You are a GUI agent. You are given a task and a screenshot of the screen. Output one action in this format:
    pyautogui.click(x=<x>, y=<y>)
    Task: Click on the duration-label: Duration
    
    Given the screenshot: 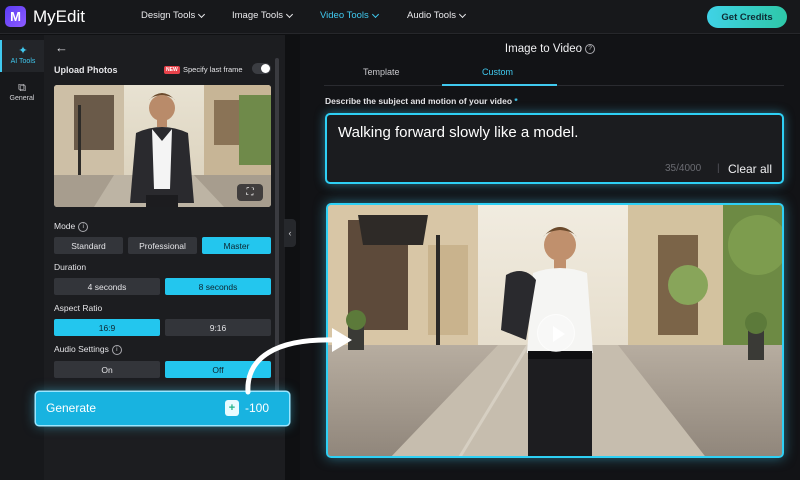 What is the action you would take?
    pyautogui.click(x=70, y=267)
    